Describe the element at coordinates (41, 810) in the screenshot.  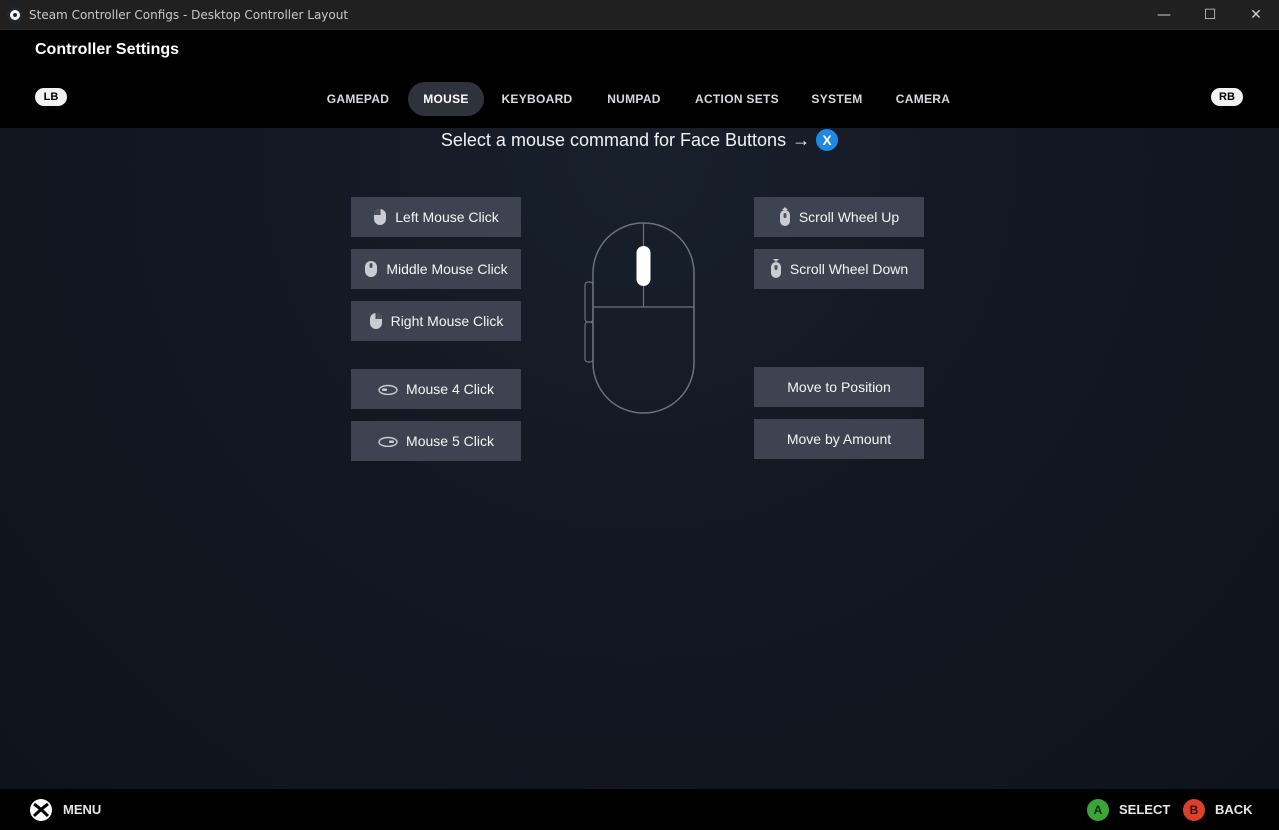
I see `xbox-logo-icon` at that location.